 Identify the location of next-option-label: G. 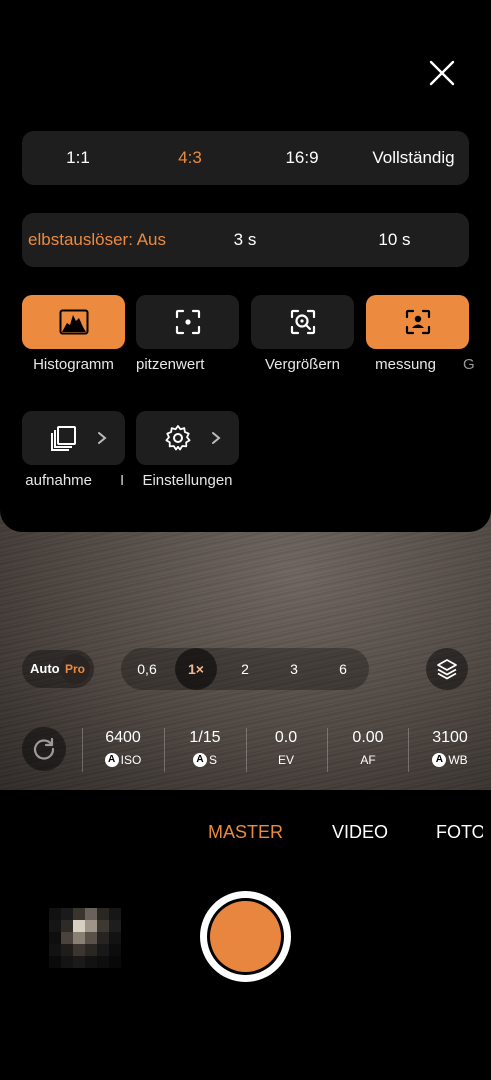
(469, 364).